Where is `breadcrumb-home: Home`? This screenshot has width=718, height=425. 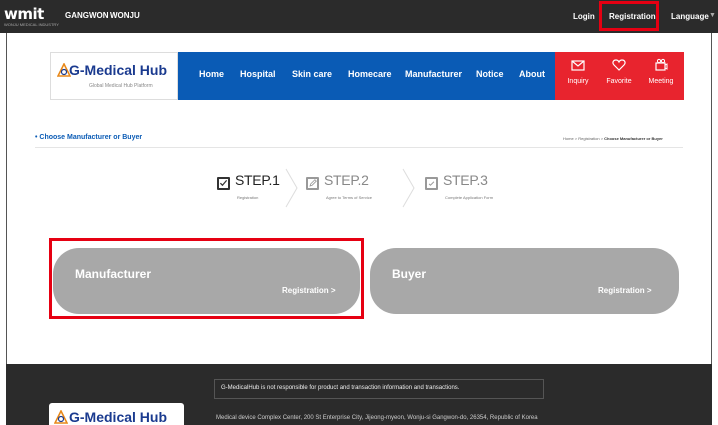 breadcrumb-home: Home is located at coordinates (568, 138).